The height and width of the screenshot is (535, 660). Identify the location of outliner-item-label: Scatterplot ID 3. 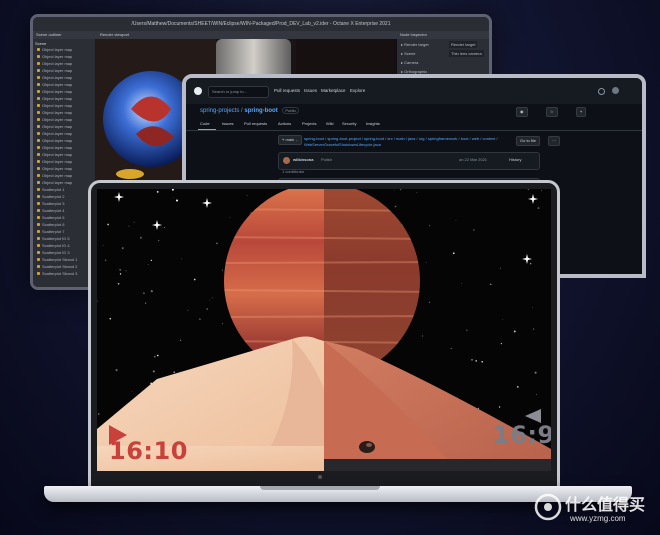
(56, 252).